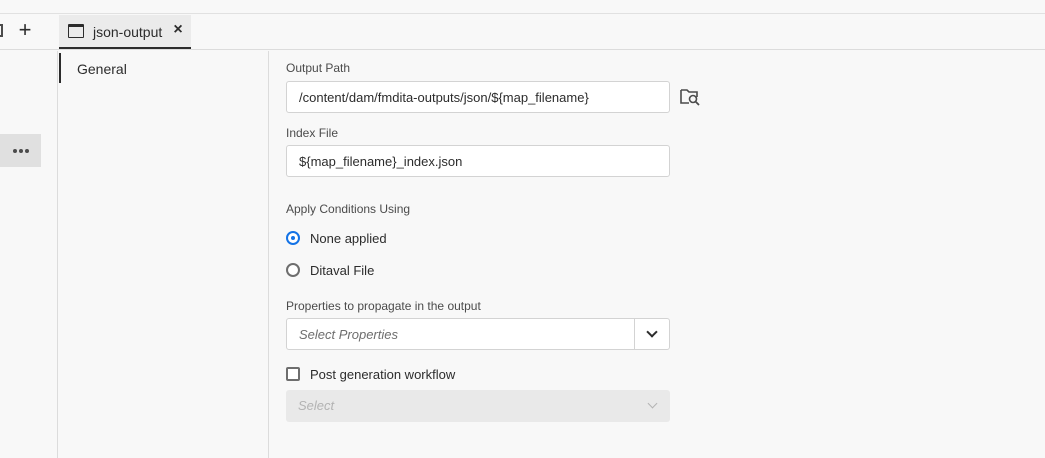 The image size is (1045, 458). What do you see at coordinates (383, 374) in the screenshot?
I see `checkbox-label: Post generation workflow` at bounding box center [383, 374].